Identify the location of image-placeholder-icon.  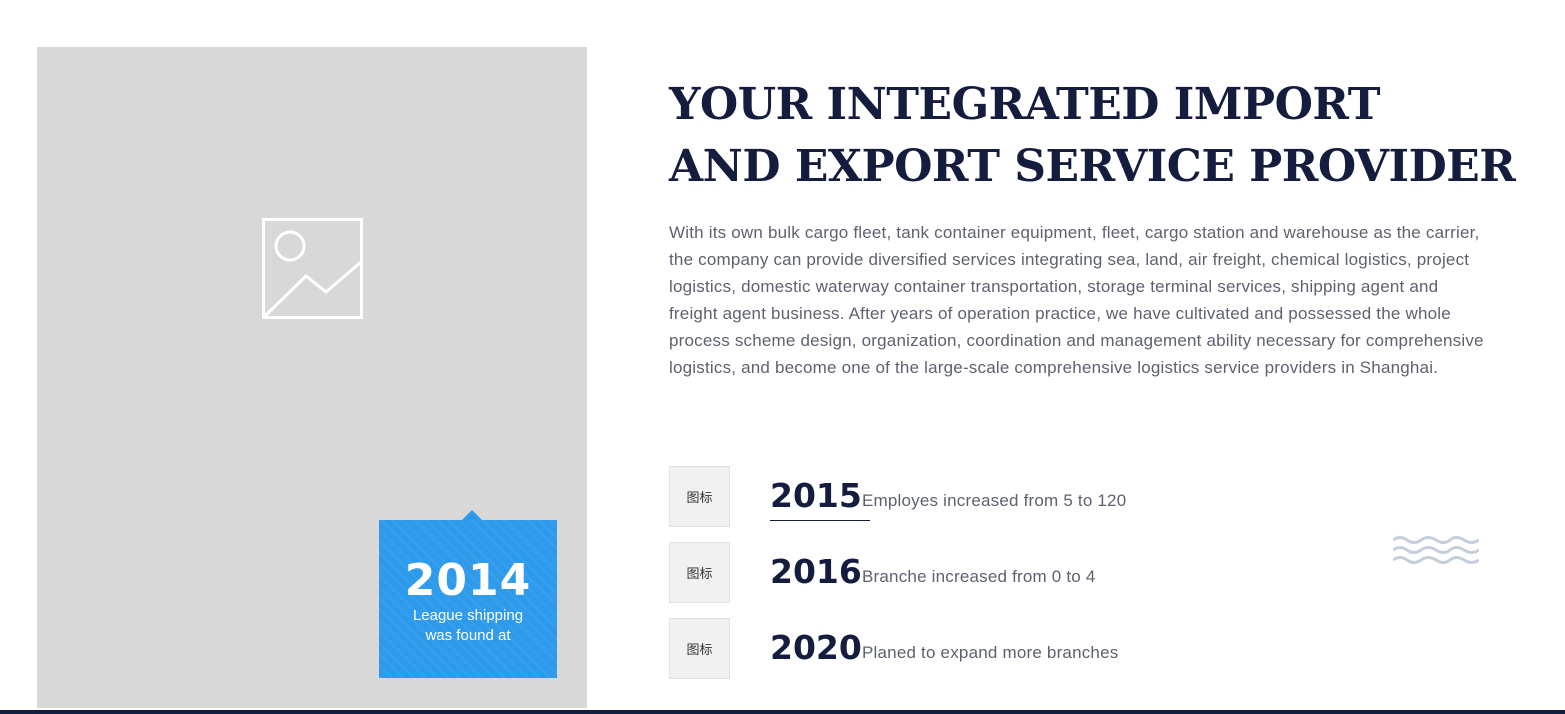
(312, 268).